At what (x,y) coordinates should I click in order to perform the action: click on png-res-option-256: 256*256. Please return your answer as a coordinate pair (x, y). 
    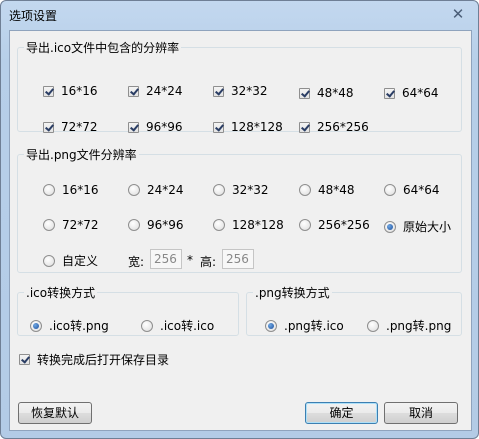
    Looking at the image, I should click on (334, 225).